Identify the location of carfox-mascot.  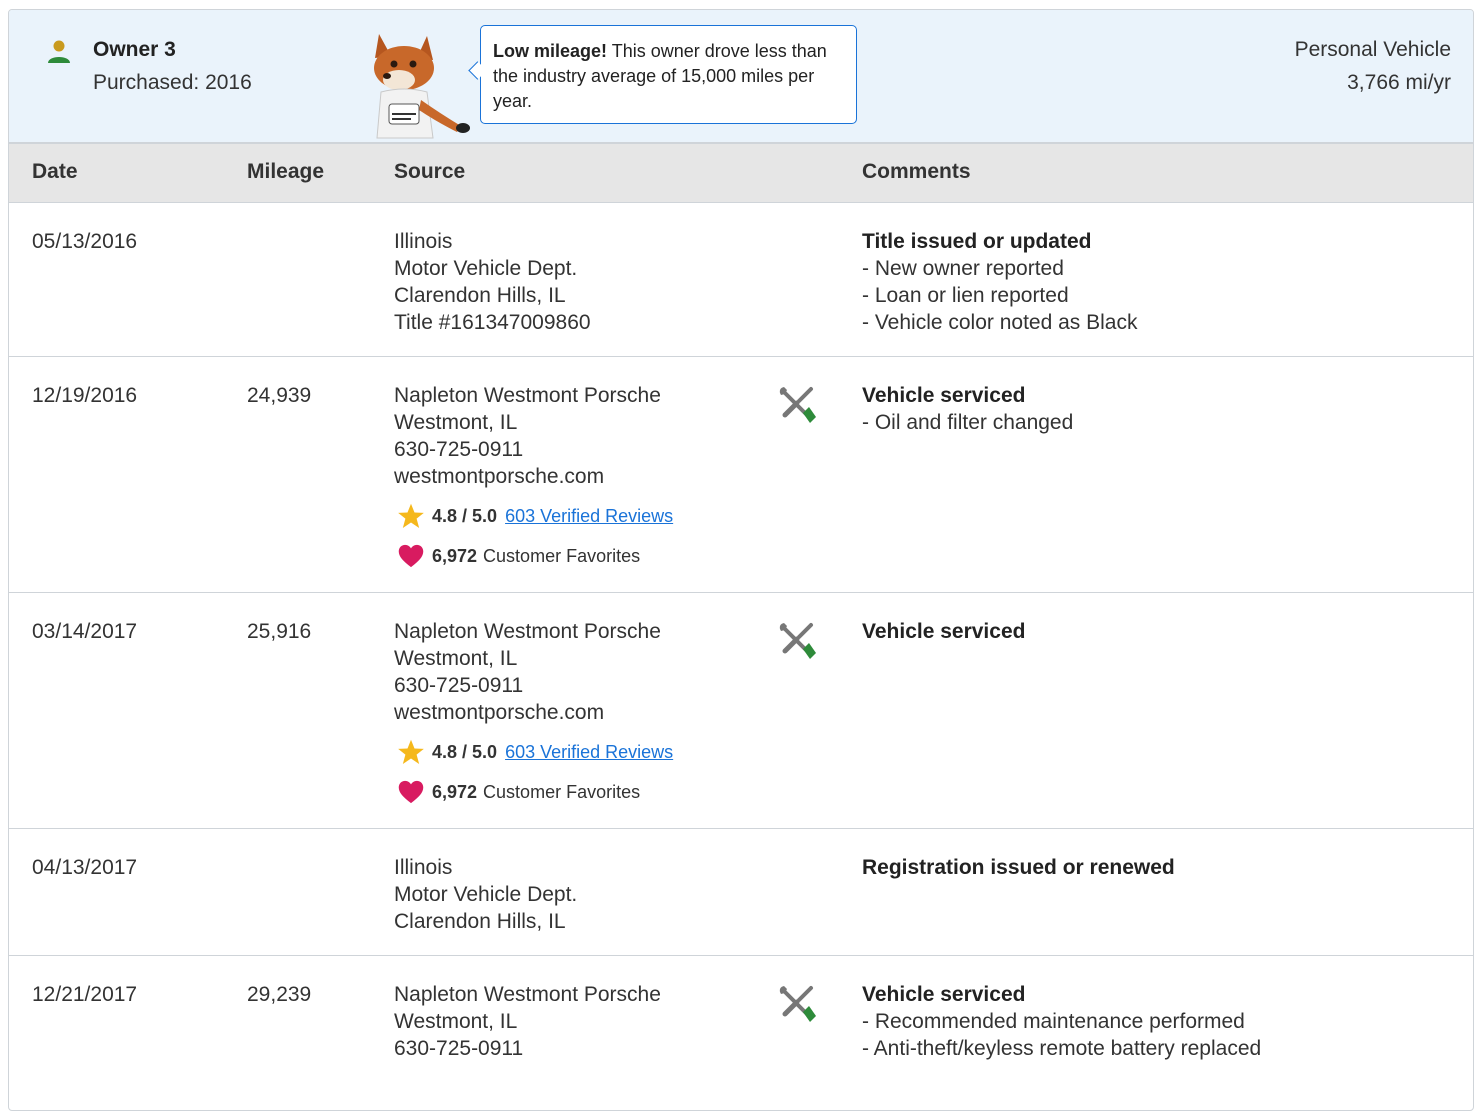
(422, 86).